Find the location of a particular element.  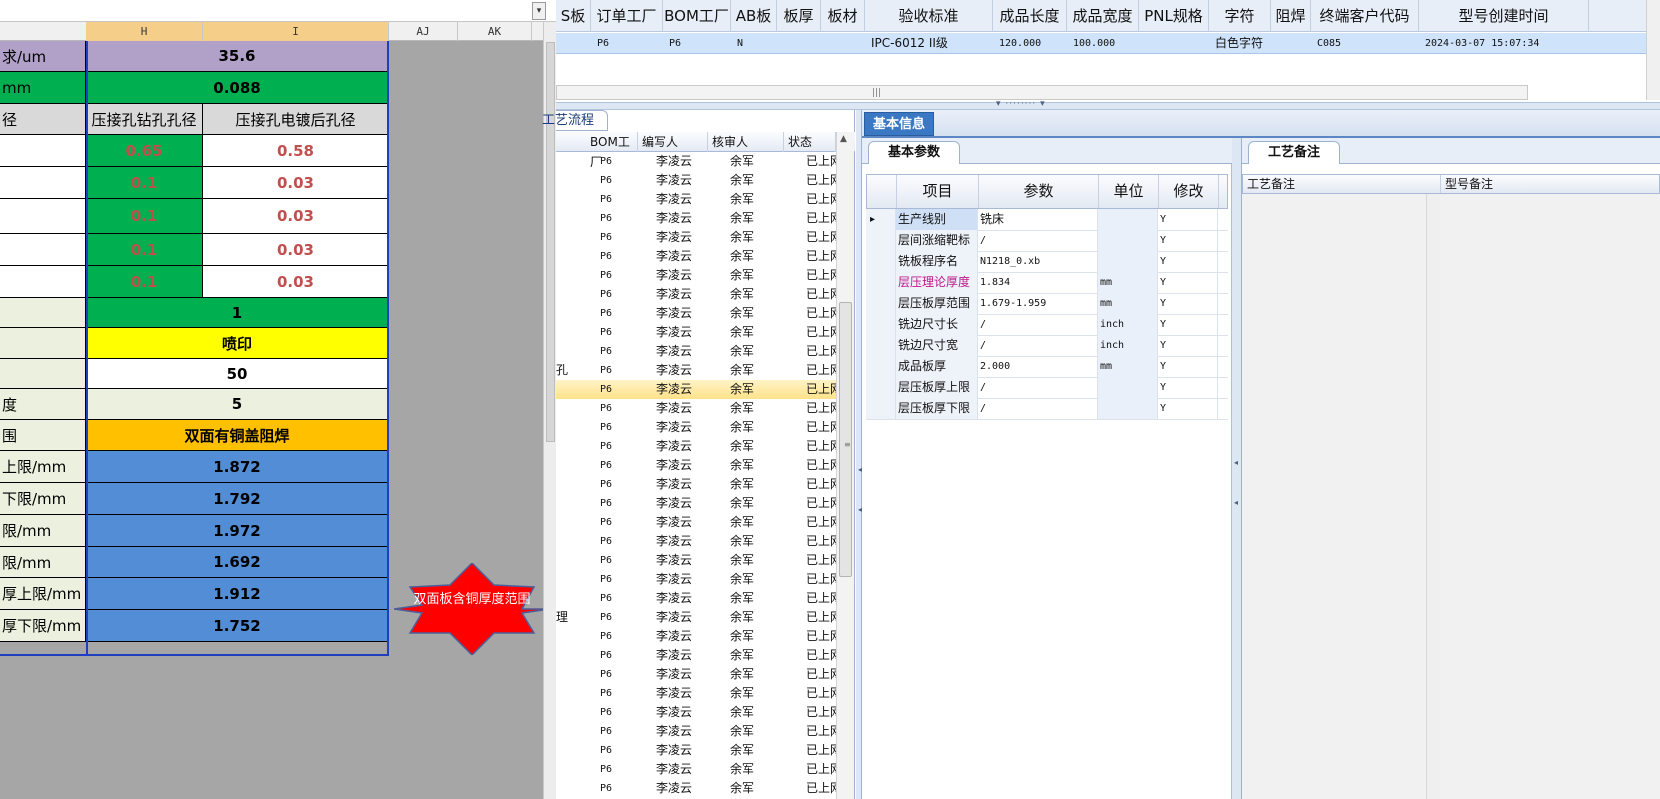

sheet-cell-h: 0.1 is located at coordinates (144, 282).